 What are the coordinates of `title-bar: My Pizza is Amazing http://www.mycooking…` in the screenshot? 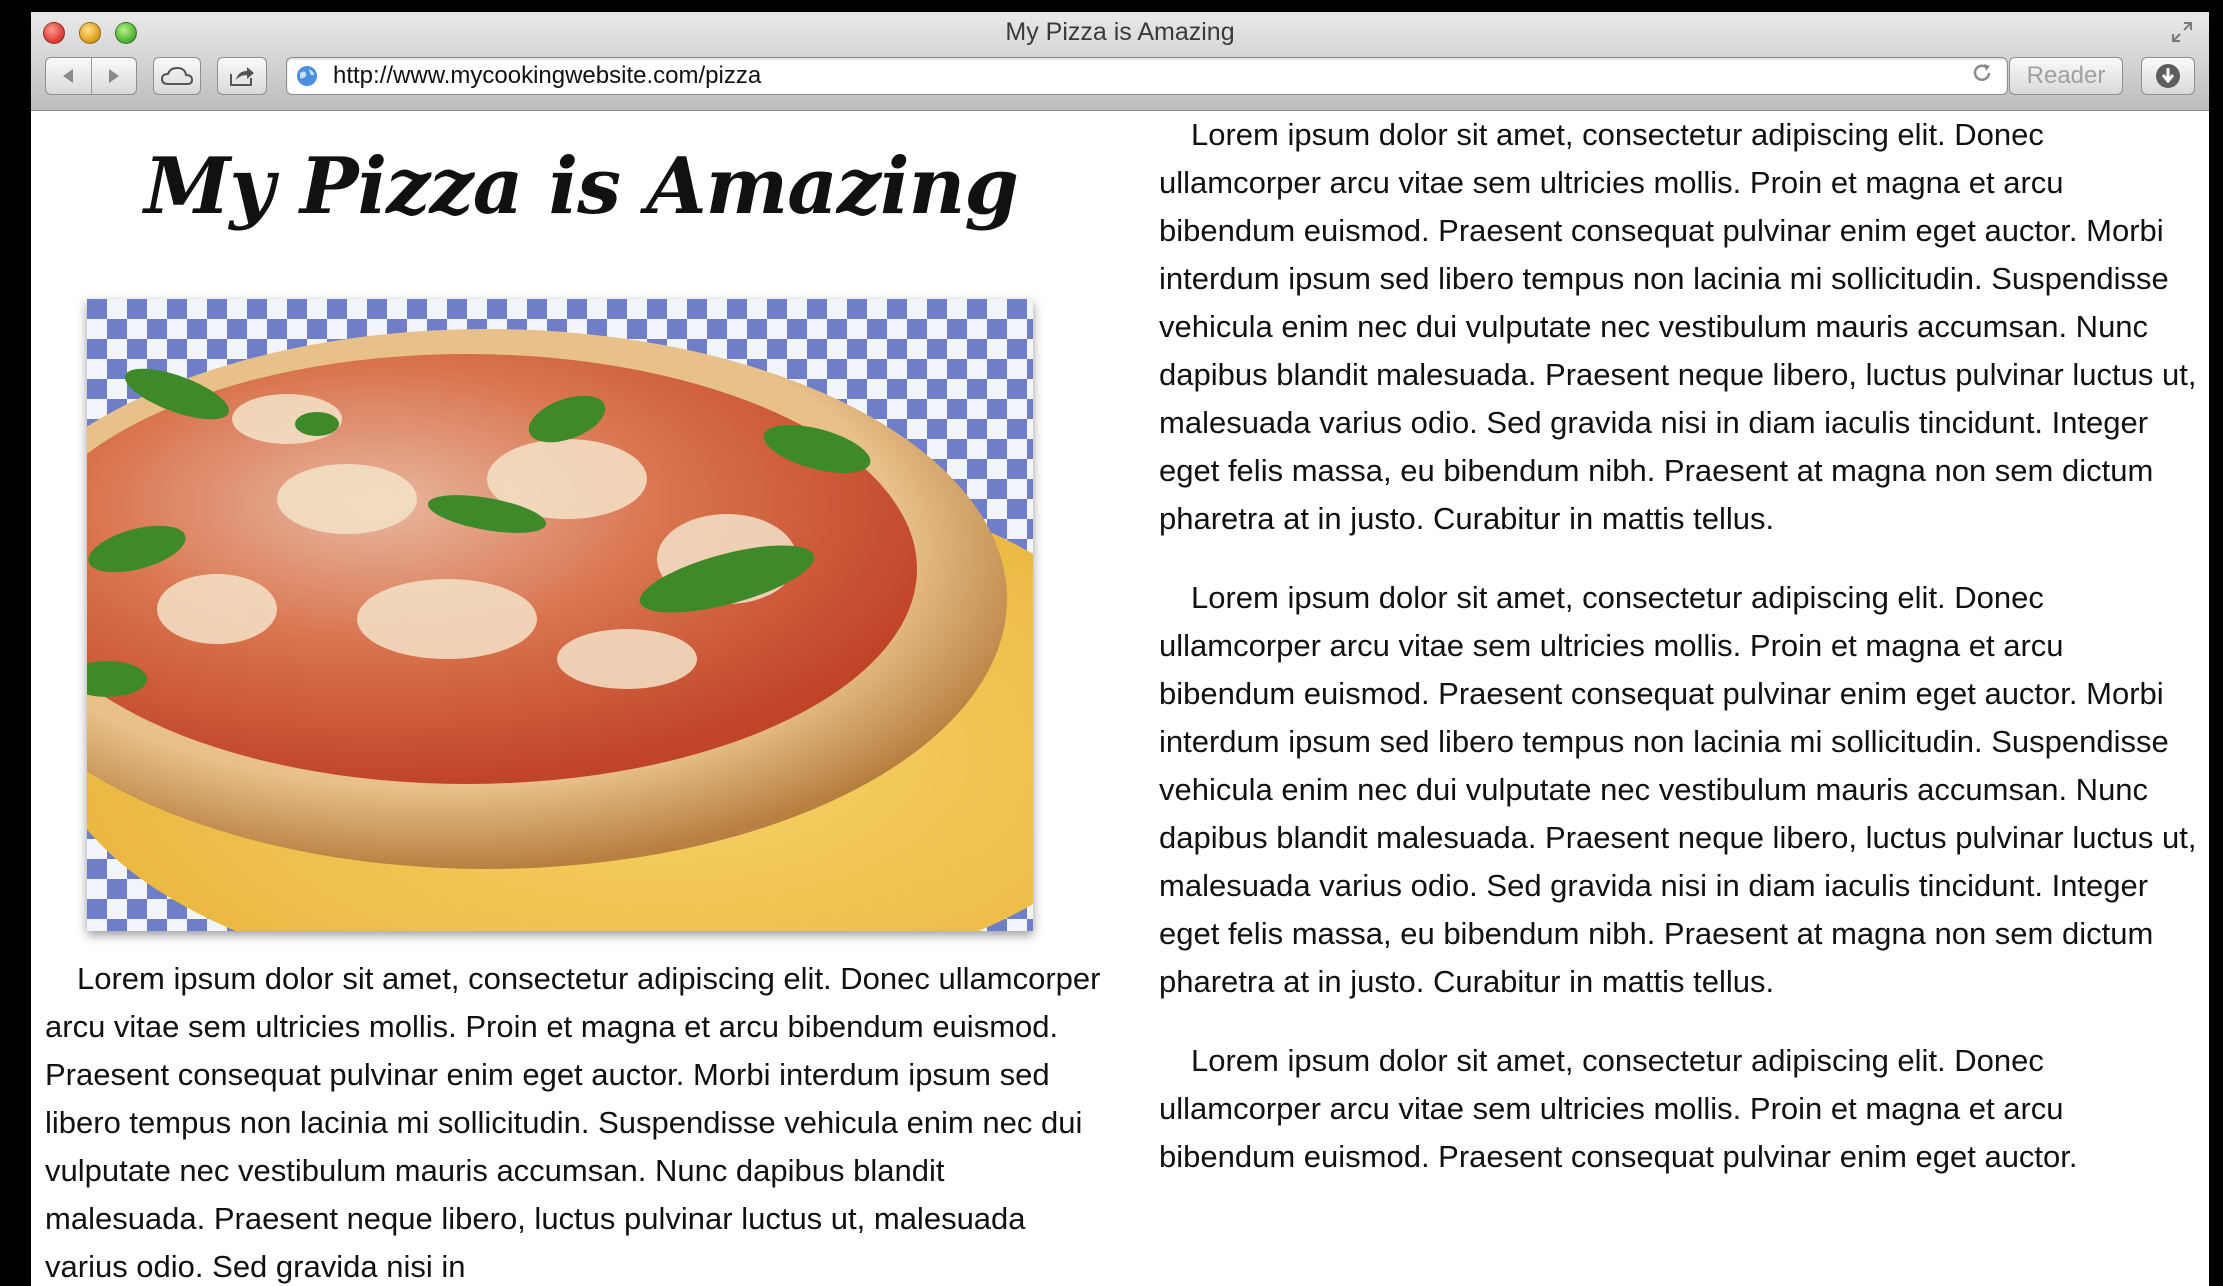 It's located at (1120, 61).